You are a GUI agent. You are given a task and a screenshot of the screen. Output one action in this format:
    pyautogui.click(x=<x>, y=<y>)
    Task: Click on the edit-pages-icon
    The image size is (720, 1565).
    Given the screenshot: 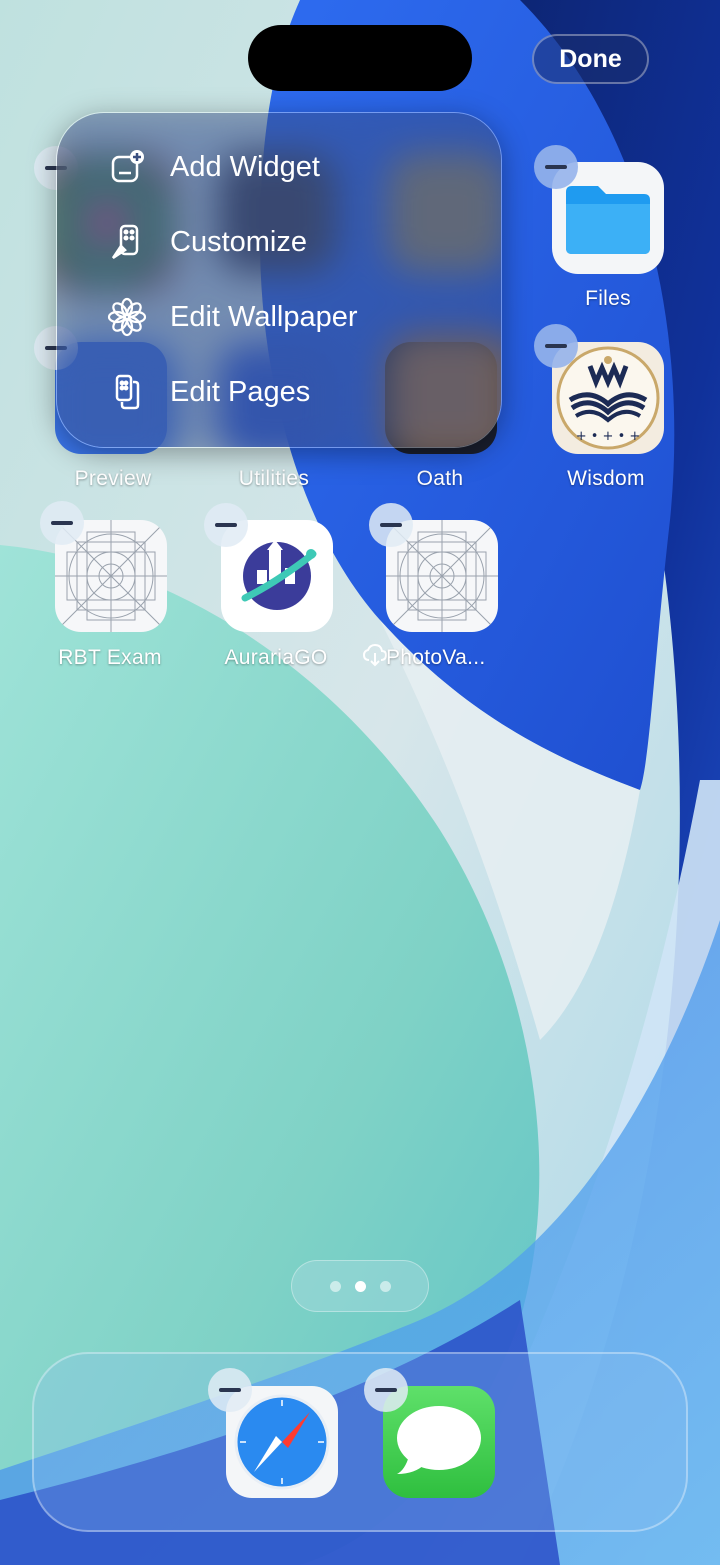 What is the action you would take?
    pyautogui.click(x=127, y=392)
    